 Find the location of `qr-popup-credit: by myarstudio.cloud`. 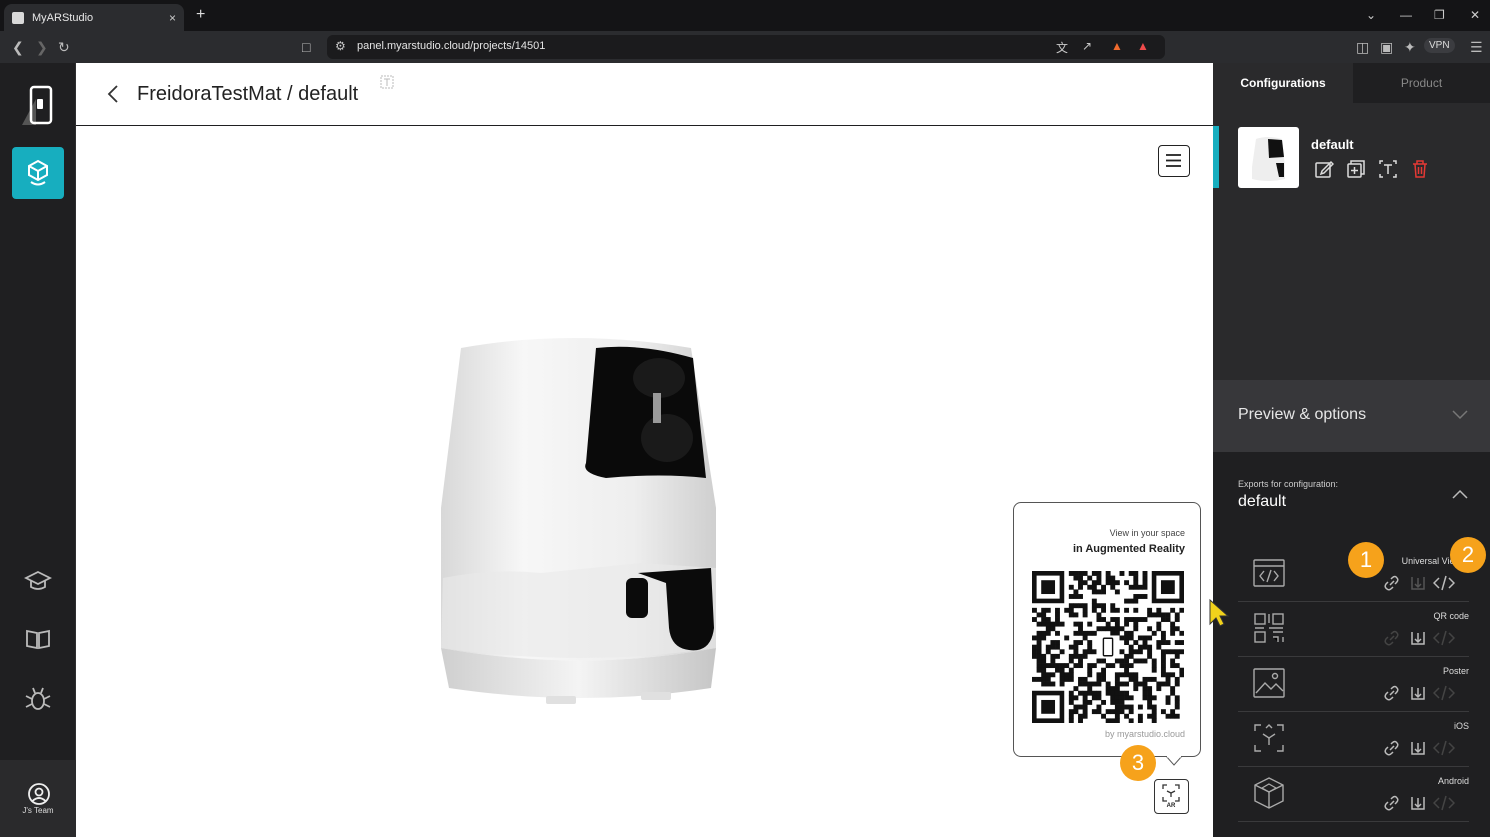

qr-popup-credit: by myarstudio.cloud is located at coordinates (1144, 734).